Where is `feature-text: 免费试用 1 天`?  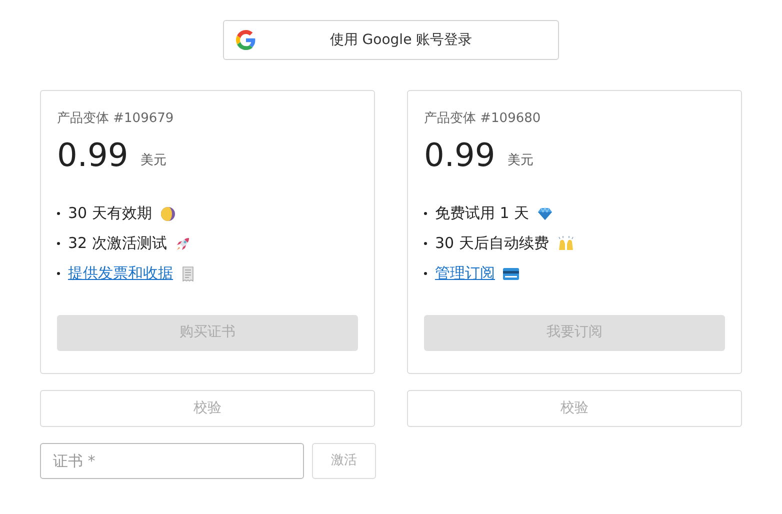 feature-text: 免费试用 1 天 is located at coordinates (482, 213).